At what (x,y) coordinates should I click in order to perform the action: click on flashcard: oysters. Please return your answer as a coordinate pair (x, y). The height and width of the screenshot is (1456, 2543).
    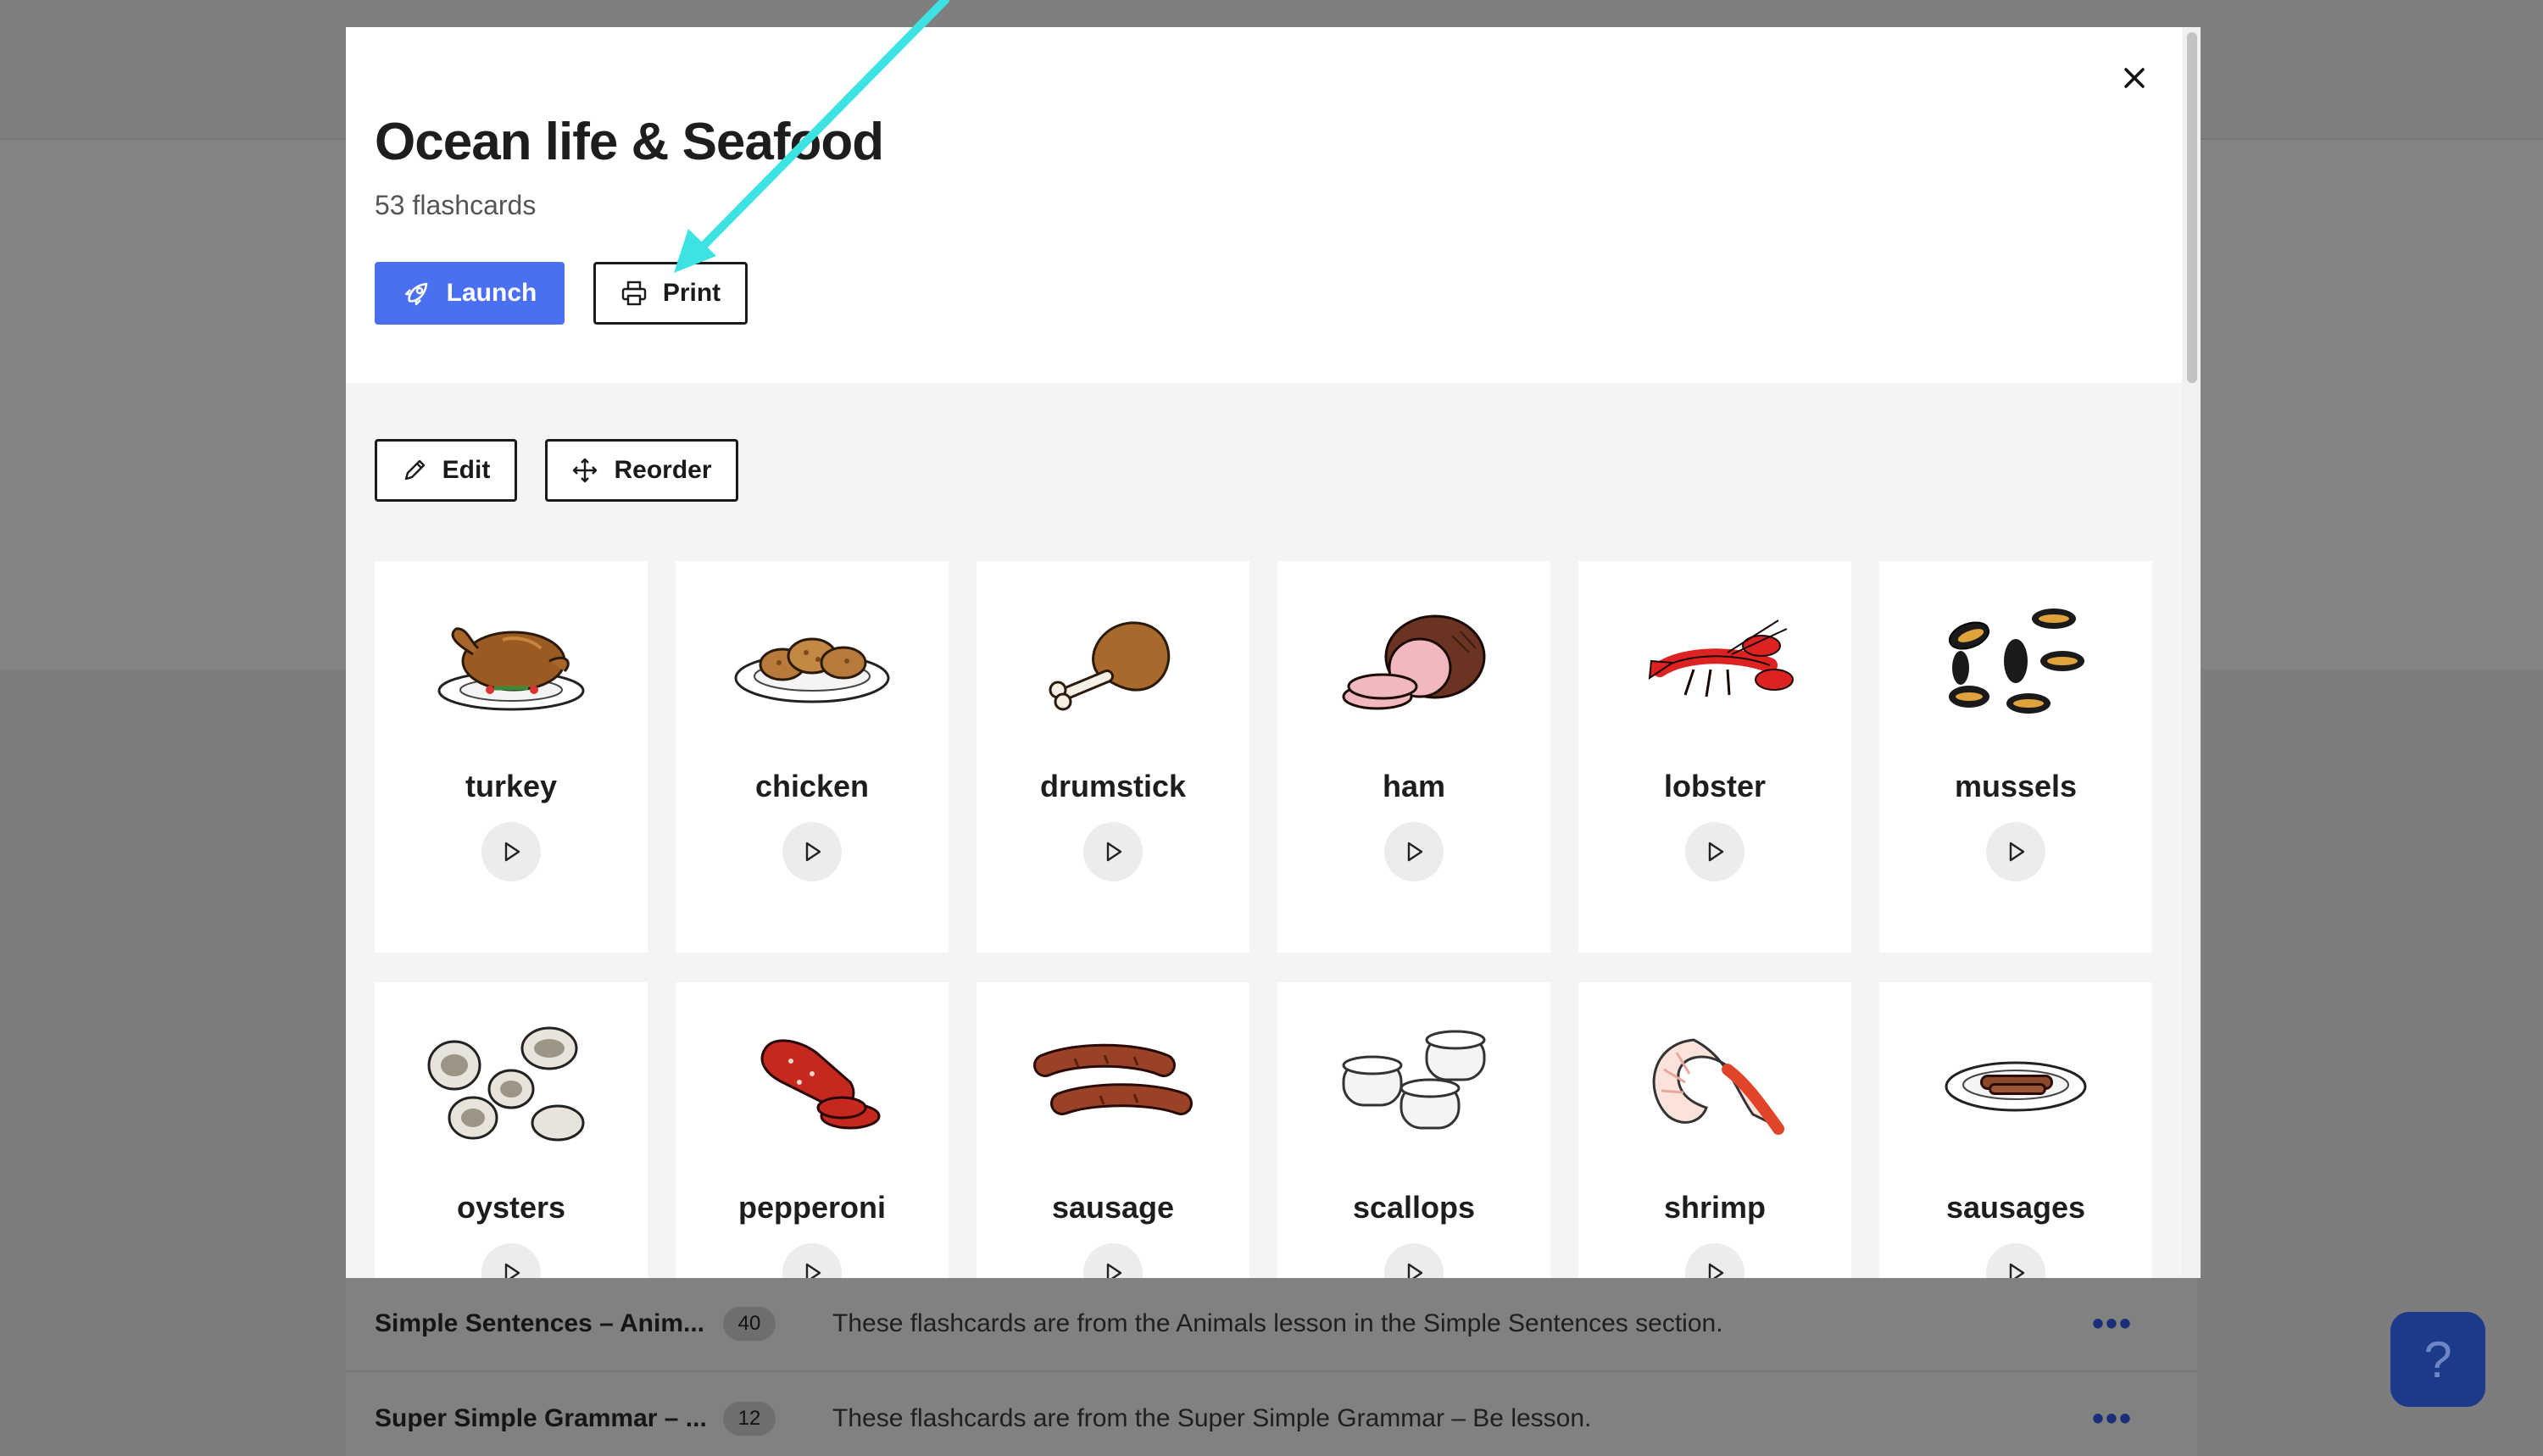
    Looking at the image, I should click on (512, 1130).